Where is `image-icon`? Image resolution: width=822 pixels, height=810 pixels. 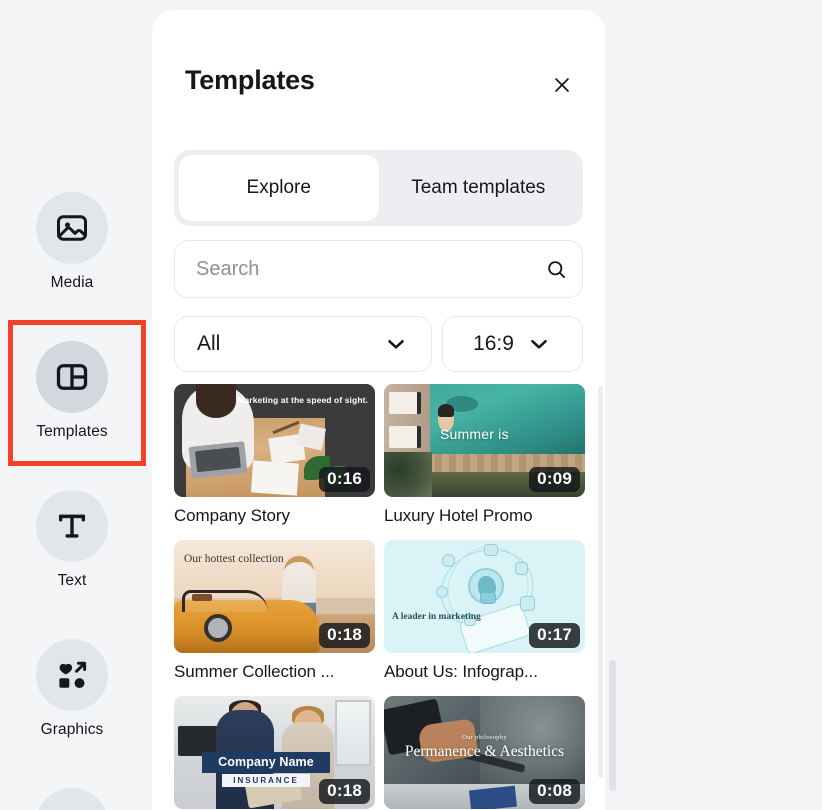
image-icon is located at coordinates (72, 228).